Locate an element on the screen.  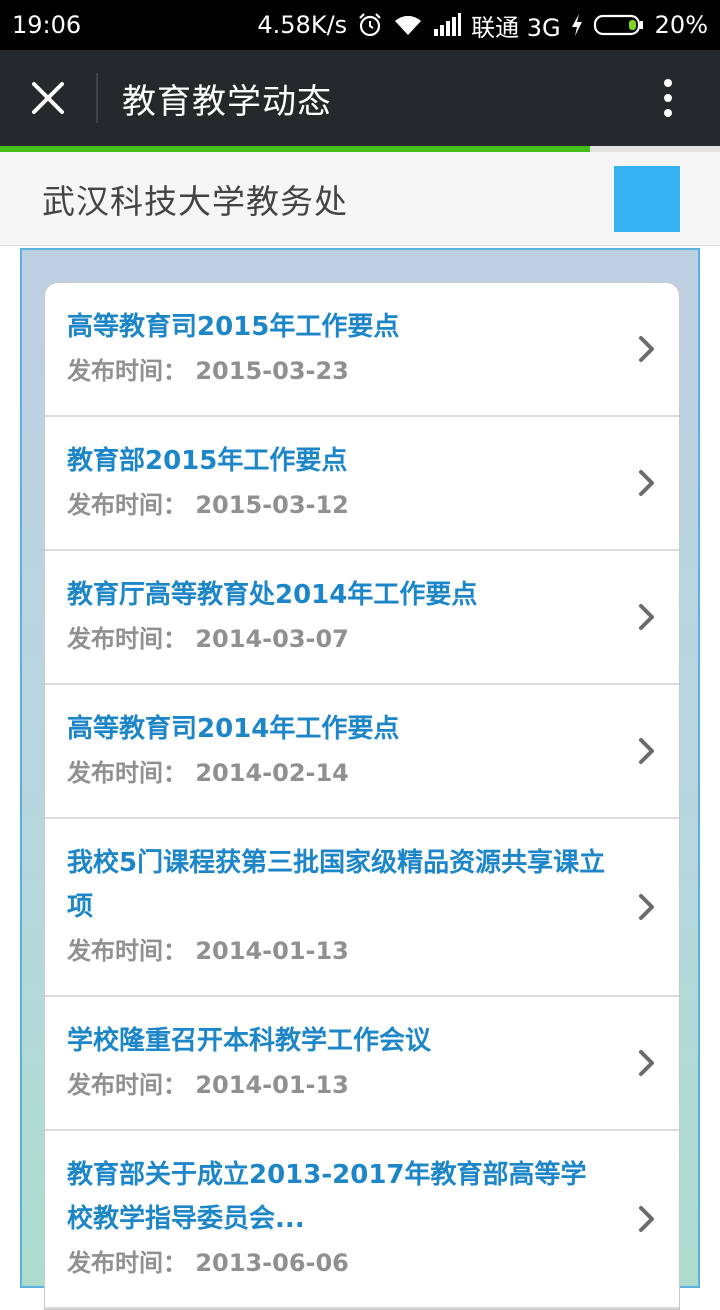
wifi-icon is located at coordinates (408, 25).